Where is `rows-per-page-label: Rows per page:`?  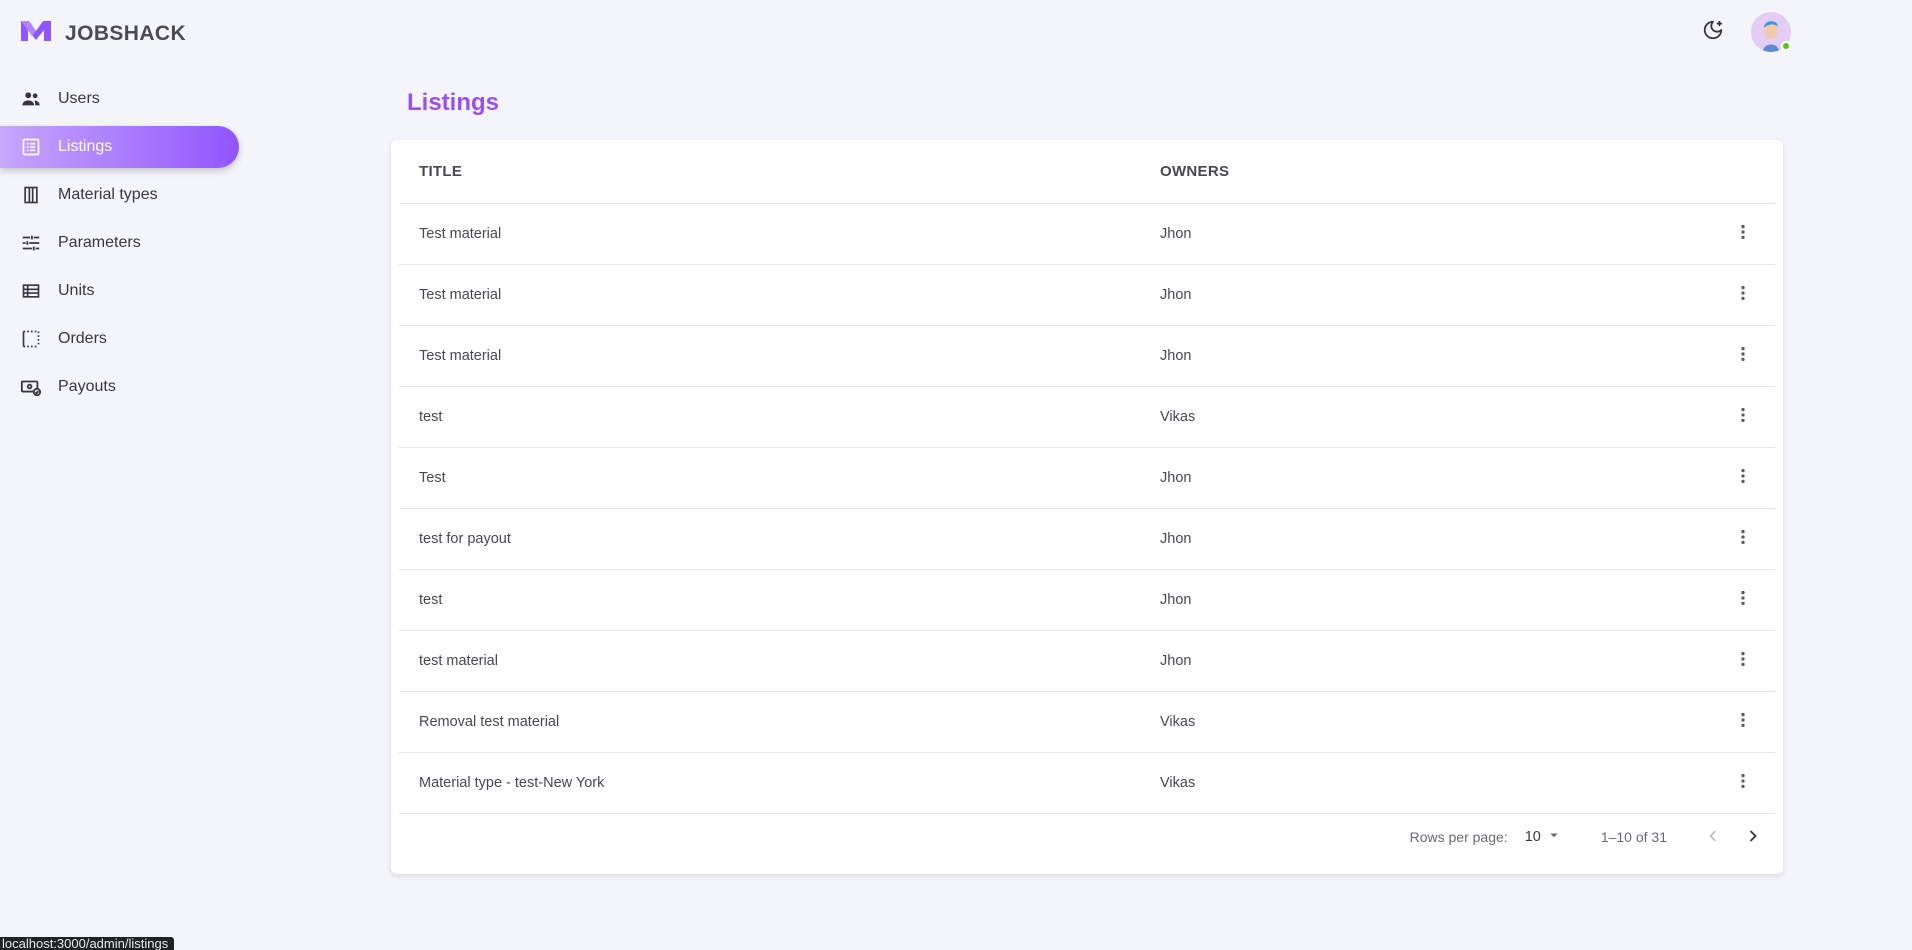 rows-per-page-label: Rows per page: is located at coordinates (1458, 837).